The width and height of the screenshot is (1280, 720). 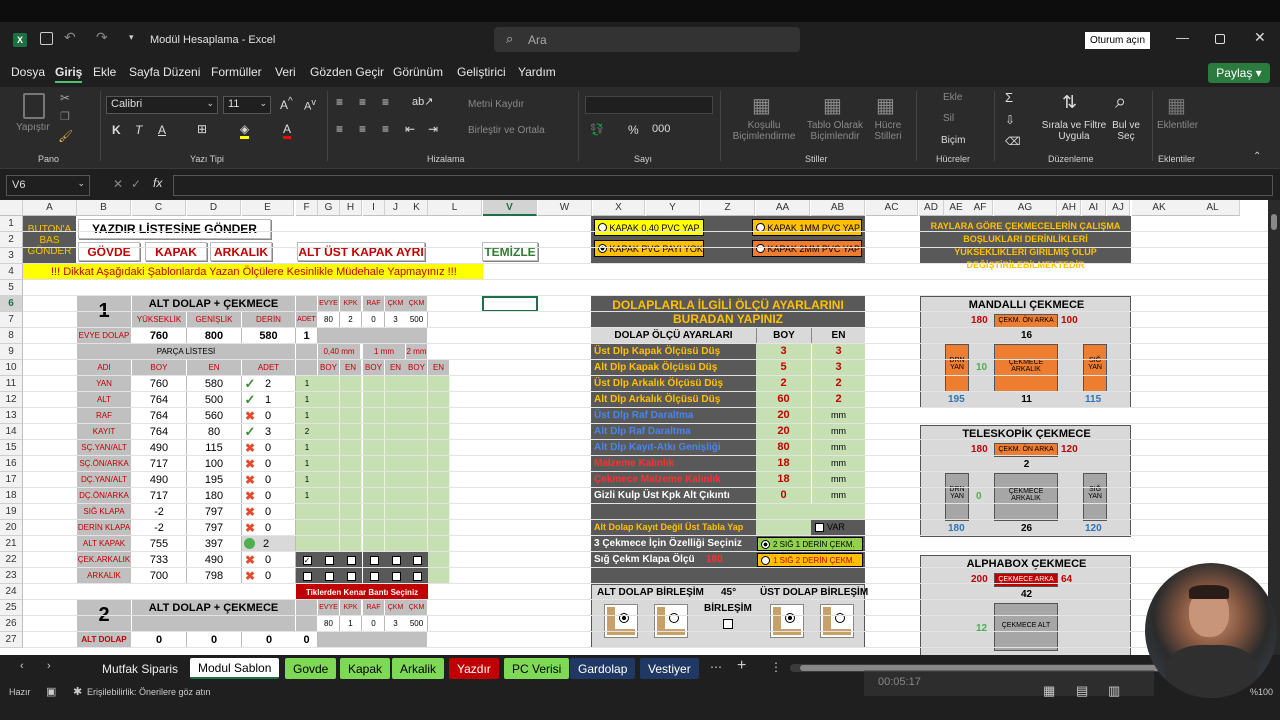 What do you see at coordinates (310, 105) in the screenshot?
I see `shrink-font-icon: Av` at bounding box center [310, 105].